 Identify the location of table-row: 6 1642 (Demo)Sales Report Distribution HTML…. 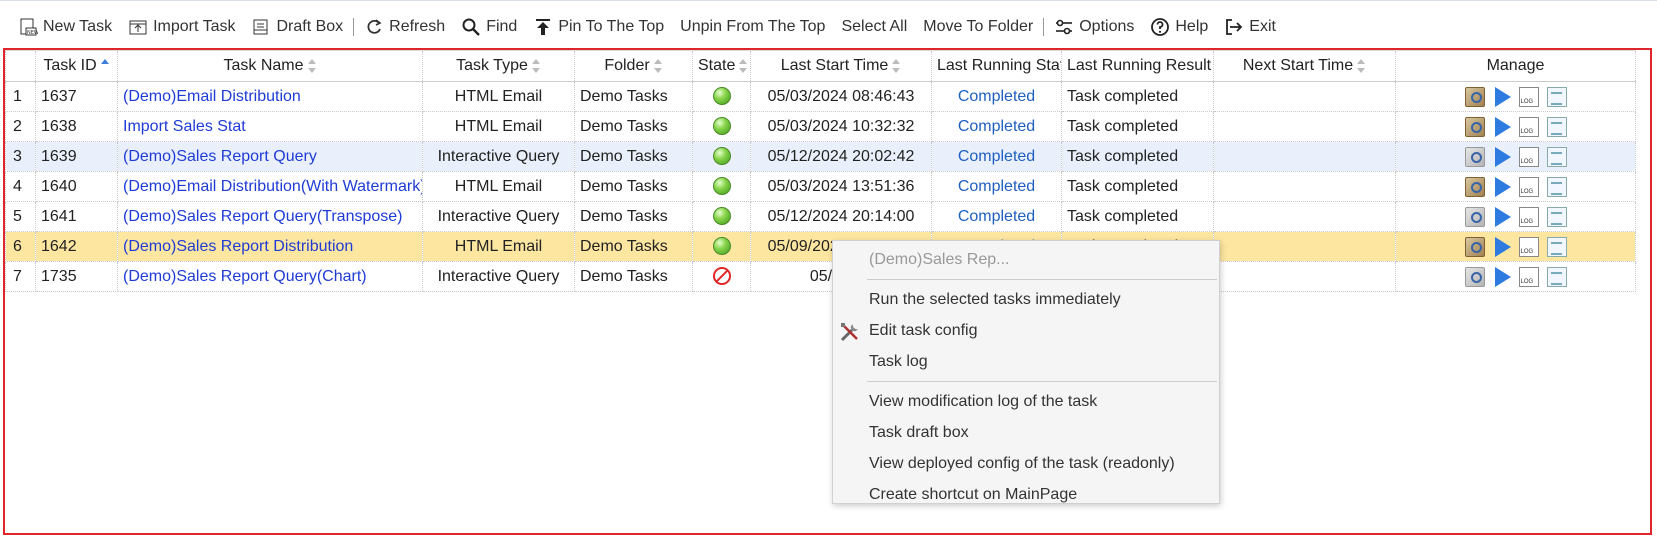
(820, 246).